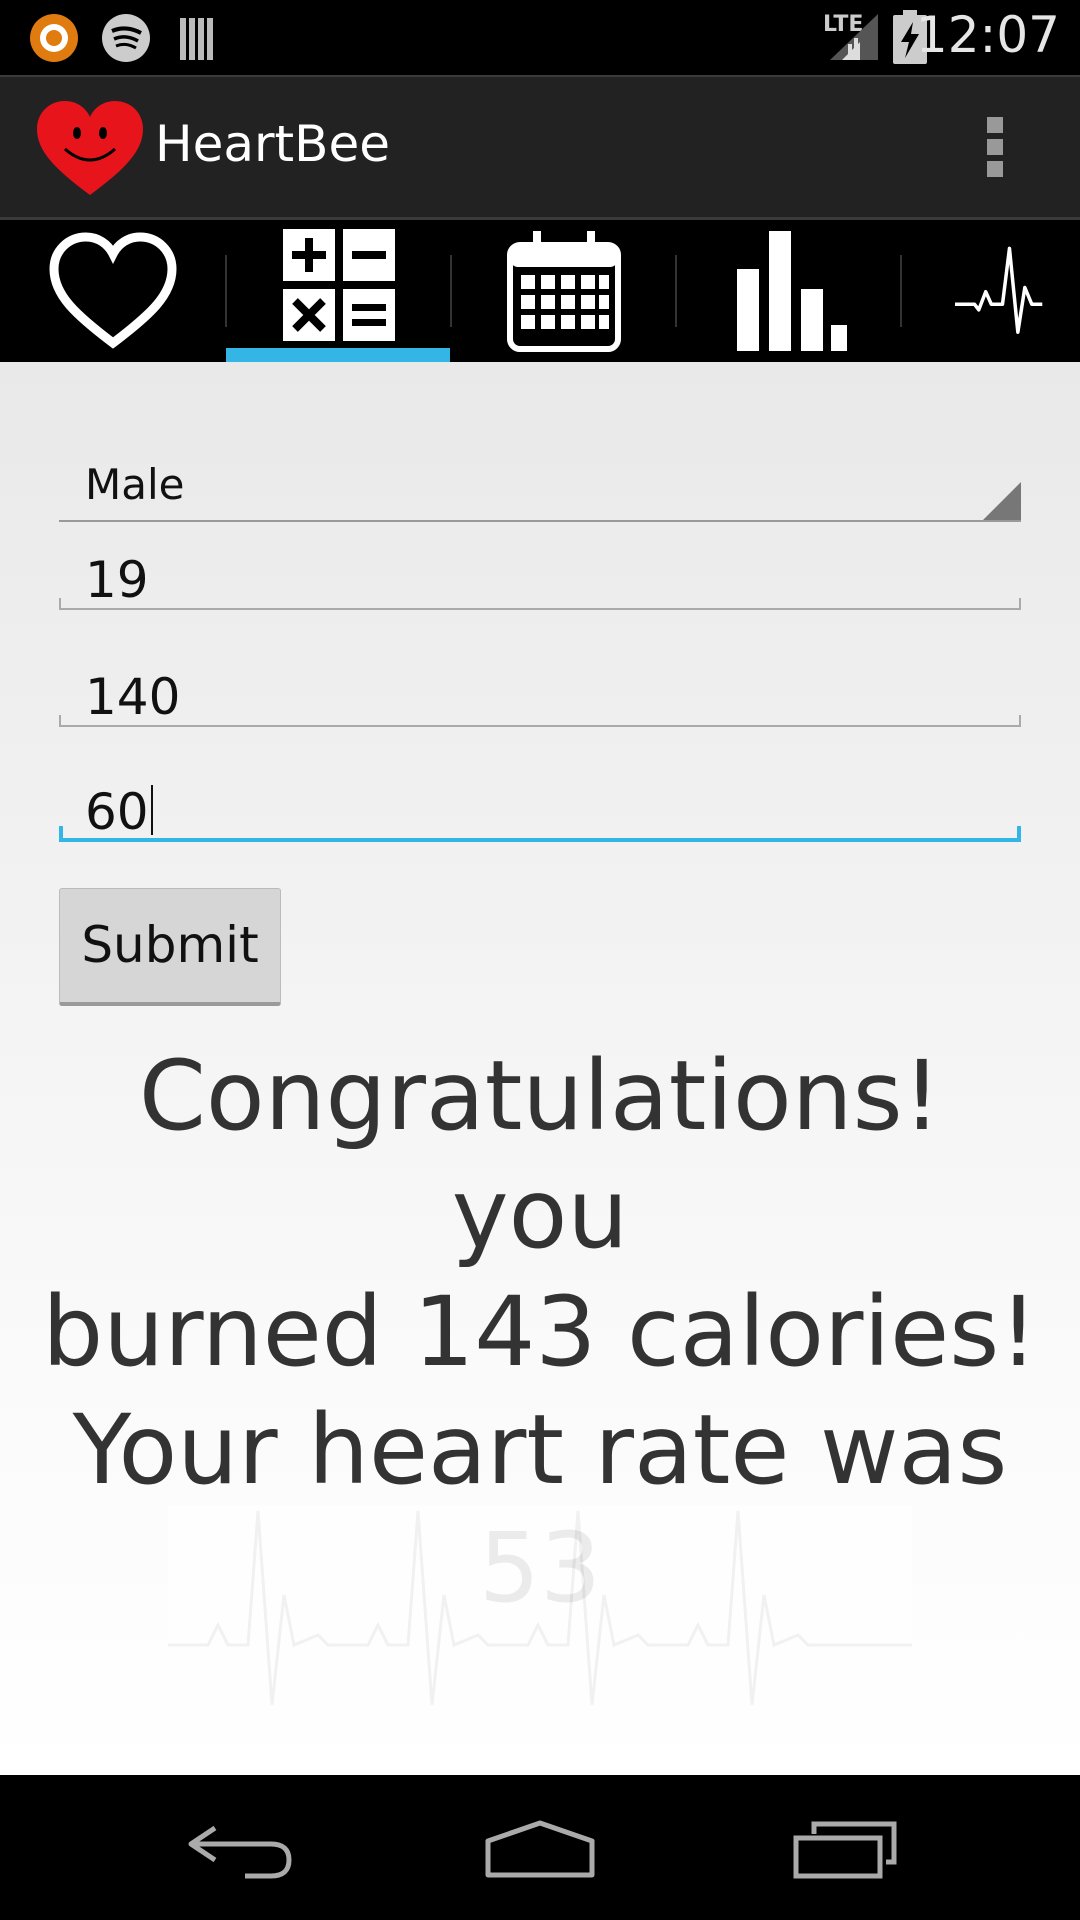 This screenshot has height=1920, width=1080. What do you see at coordinates (338, 355) in the screenshot?
I see `tab-selected-indicator` at bounding box center [338, 355].